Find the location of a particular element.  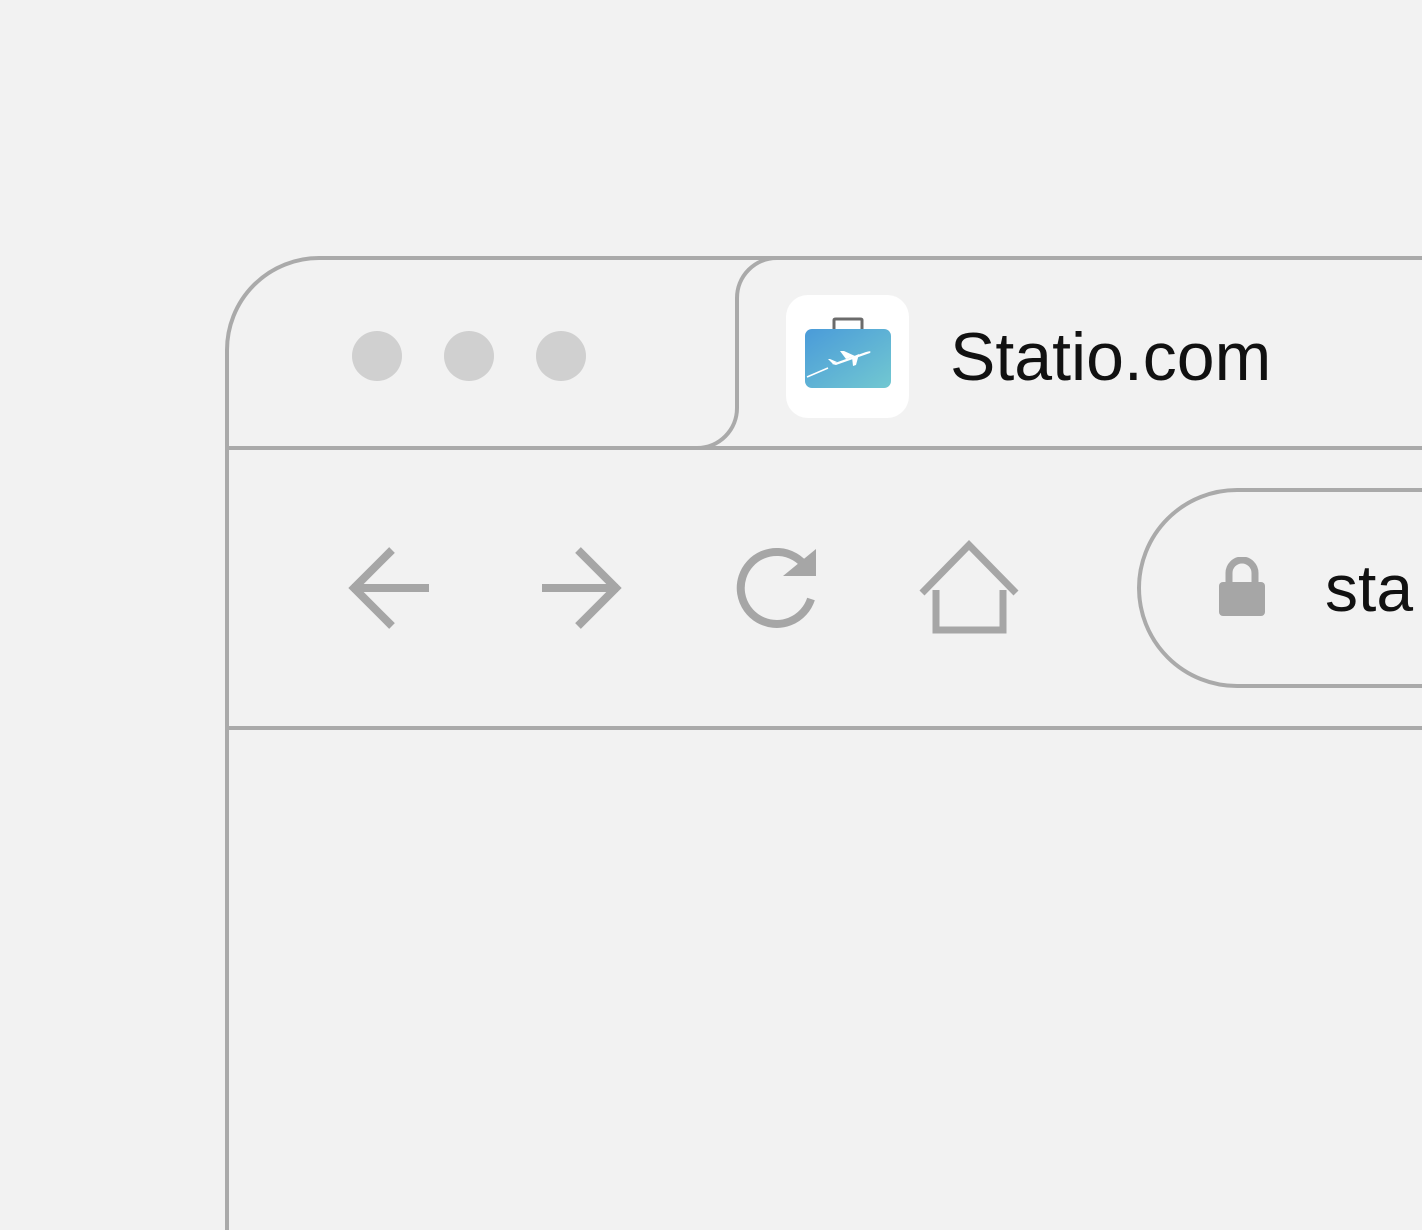

tab-title: Statio.com is located at coordinates (1111, 357).